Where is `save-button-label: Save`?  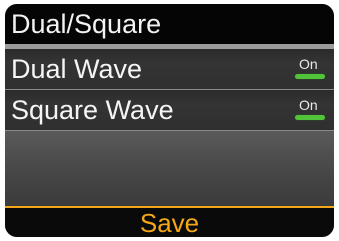
save-button-label: Save is located at coordinates (169, 222).